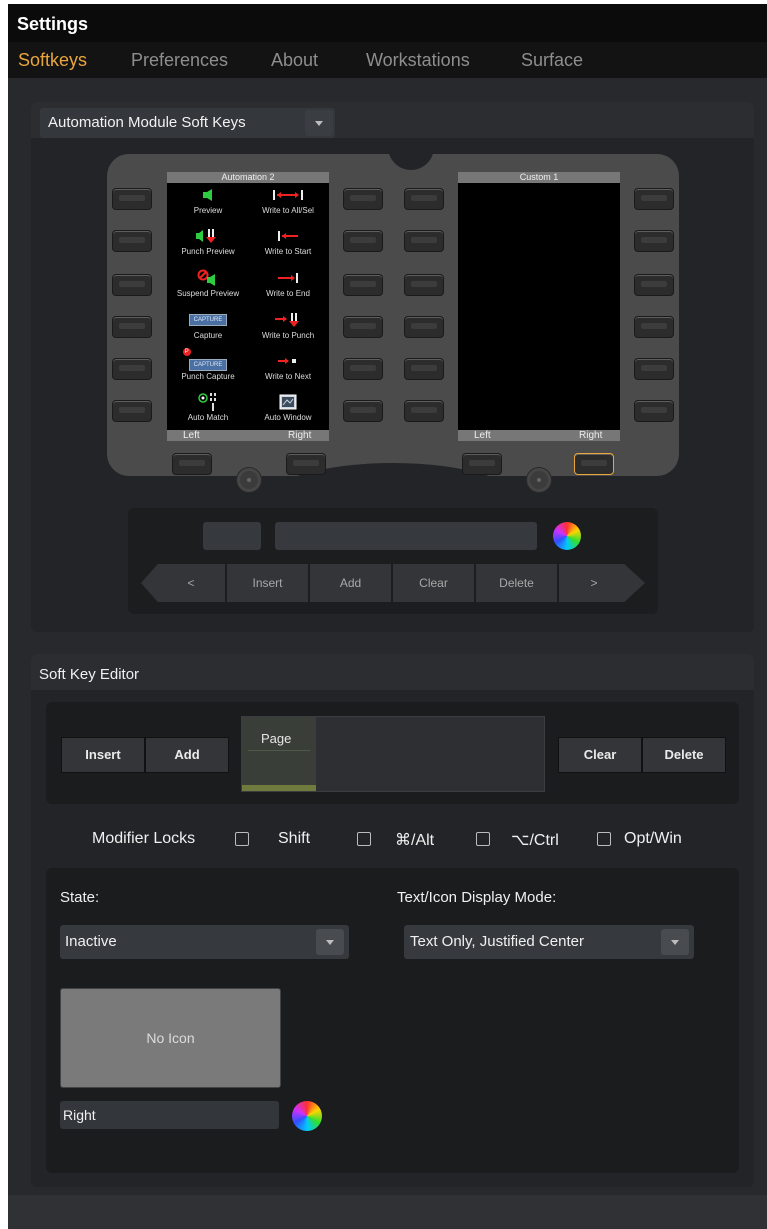  I want to click on right-footer-key, so click(306, 464).